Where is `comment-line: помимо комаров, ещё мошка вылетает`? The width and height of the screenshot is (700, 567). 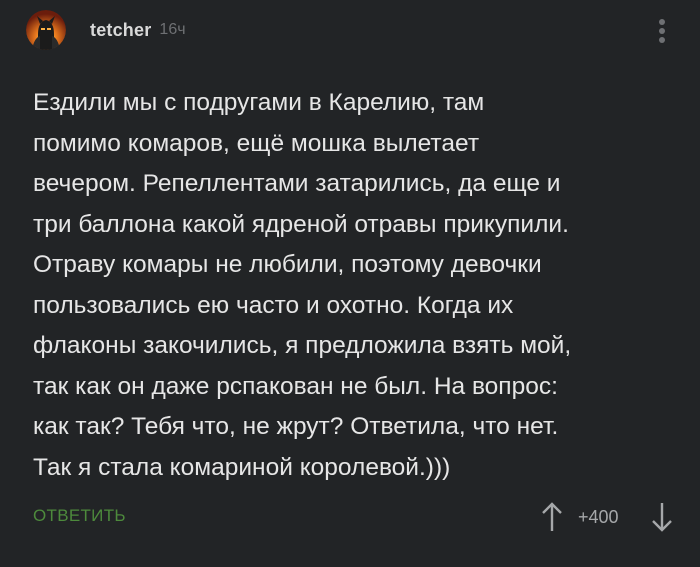
comment-line: помимо комаров, ещё мошка вылетает is located at coordinates (256, 143).